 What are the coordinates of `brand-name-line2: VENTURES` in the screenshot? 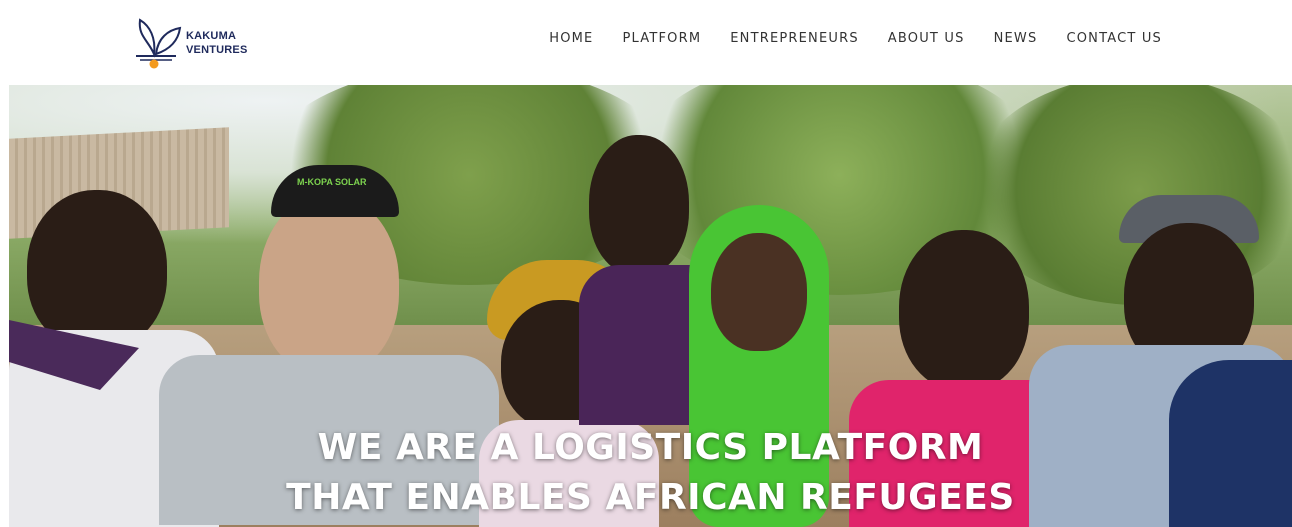 It's located at (217, 50).